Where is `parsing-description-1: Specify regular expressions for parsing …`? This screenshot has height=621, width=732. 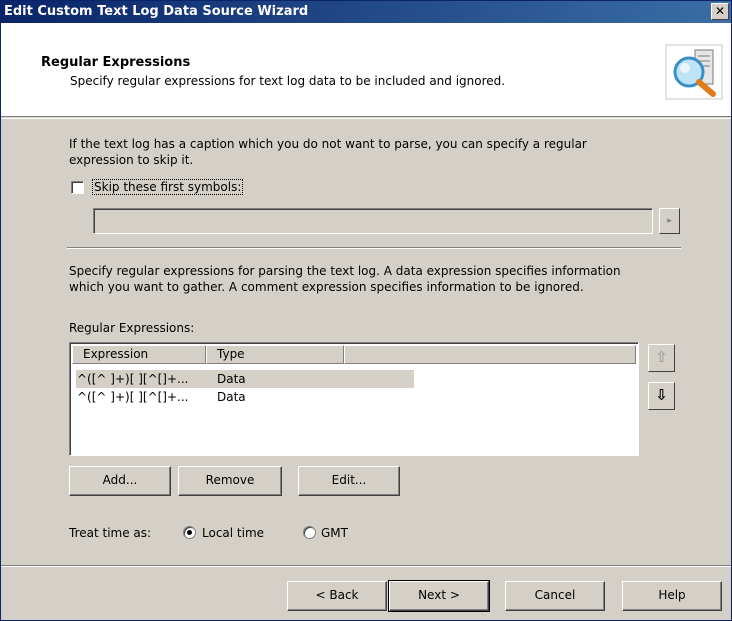
parsing-description-1: Specify regular expressions for parsing … is located at coordinates (345, 271).